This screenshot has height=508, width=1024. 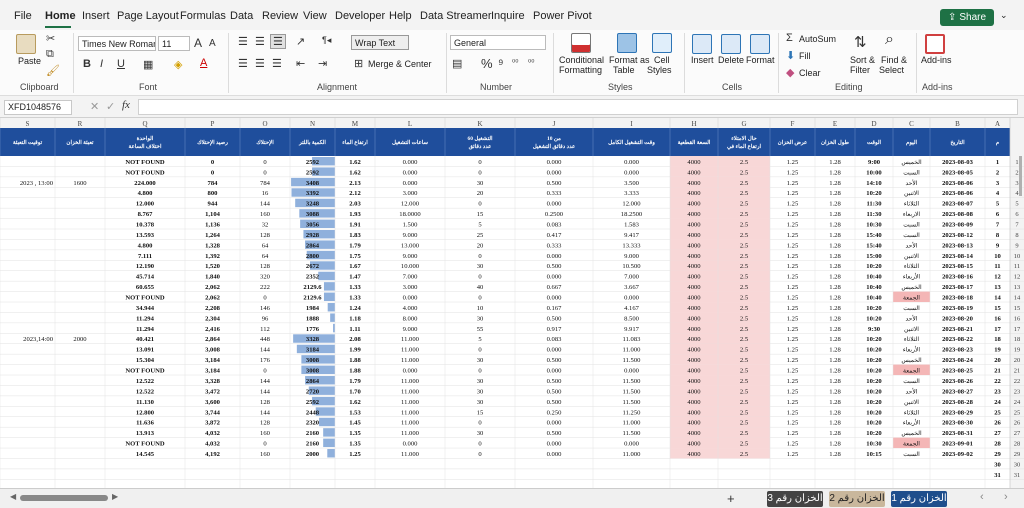 I want to click on ribbon-collapse-icon: ⌄, so click(x=1004, y=15).